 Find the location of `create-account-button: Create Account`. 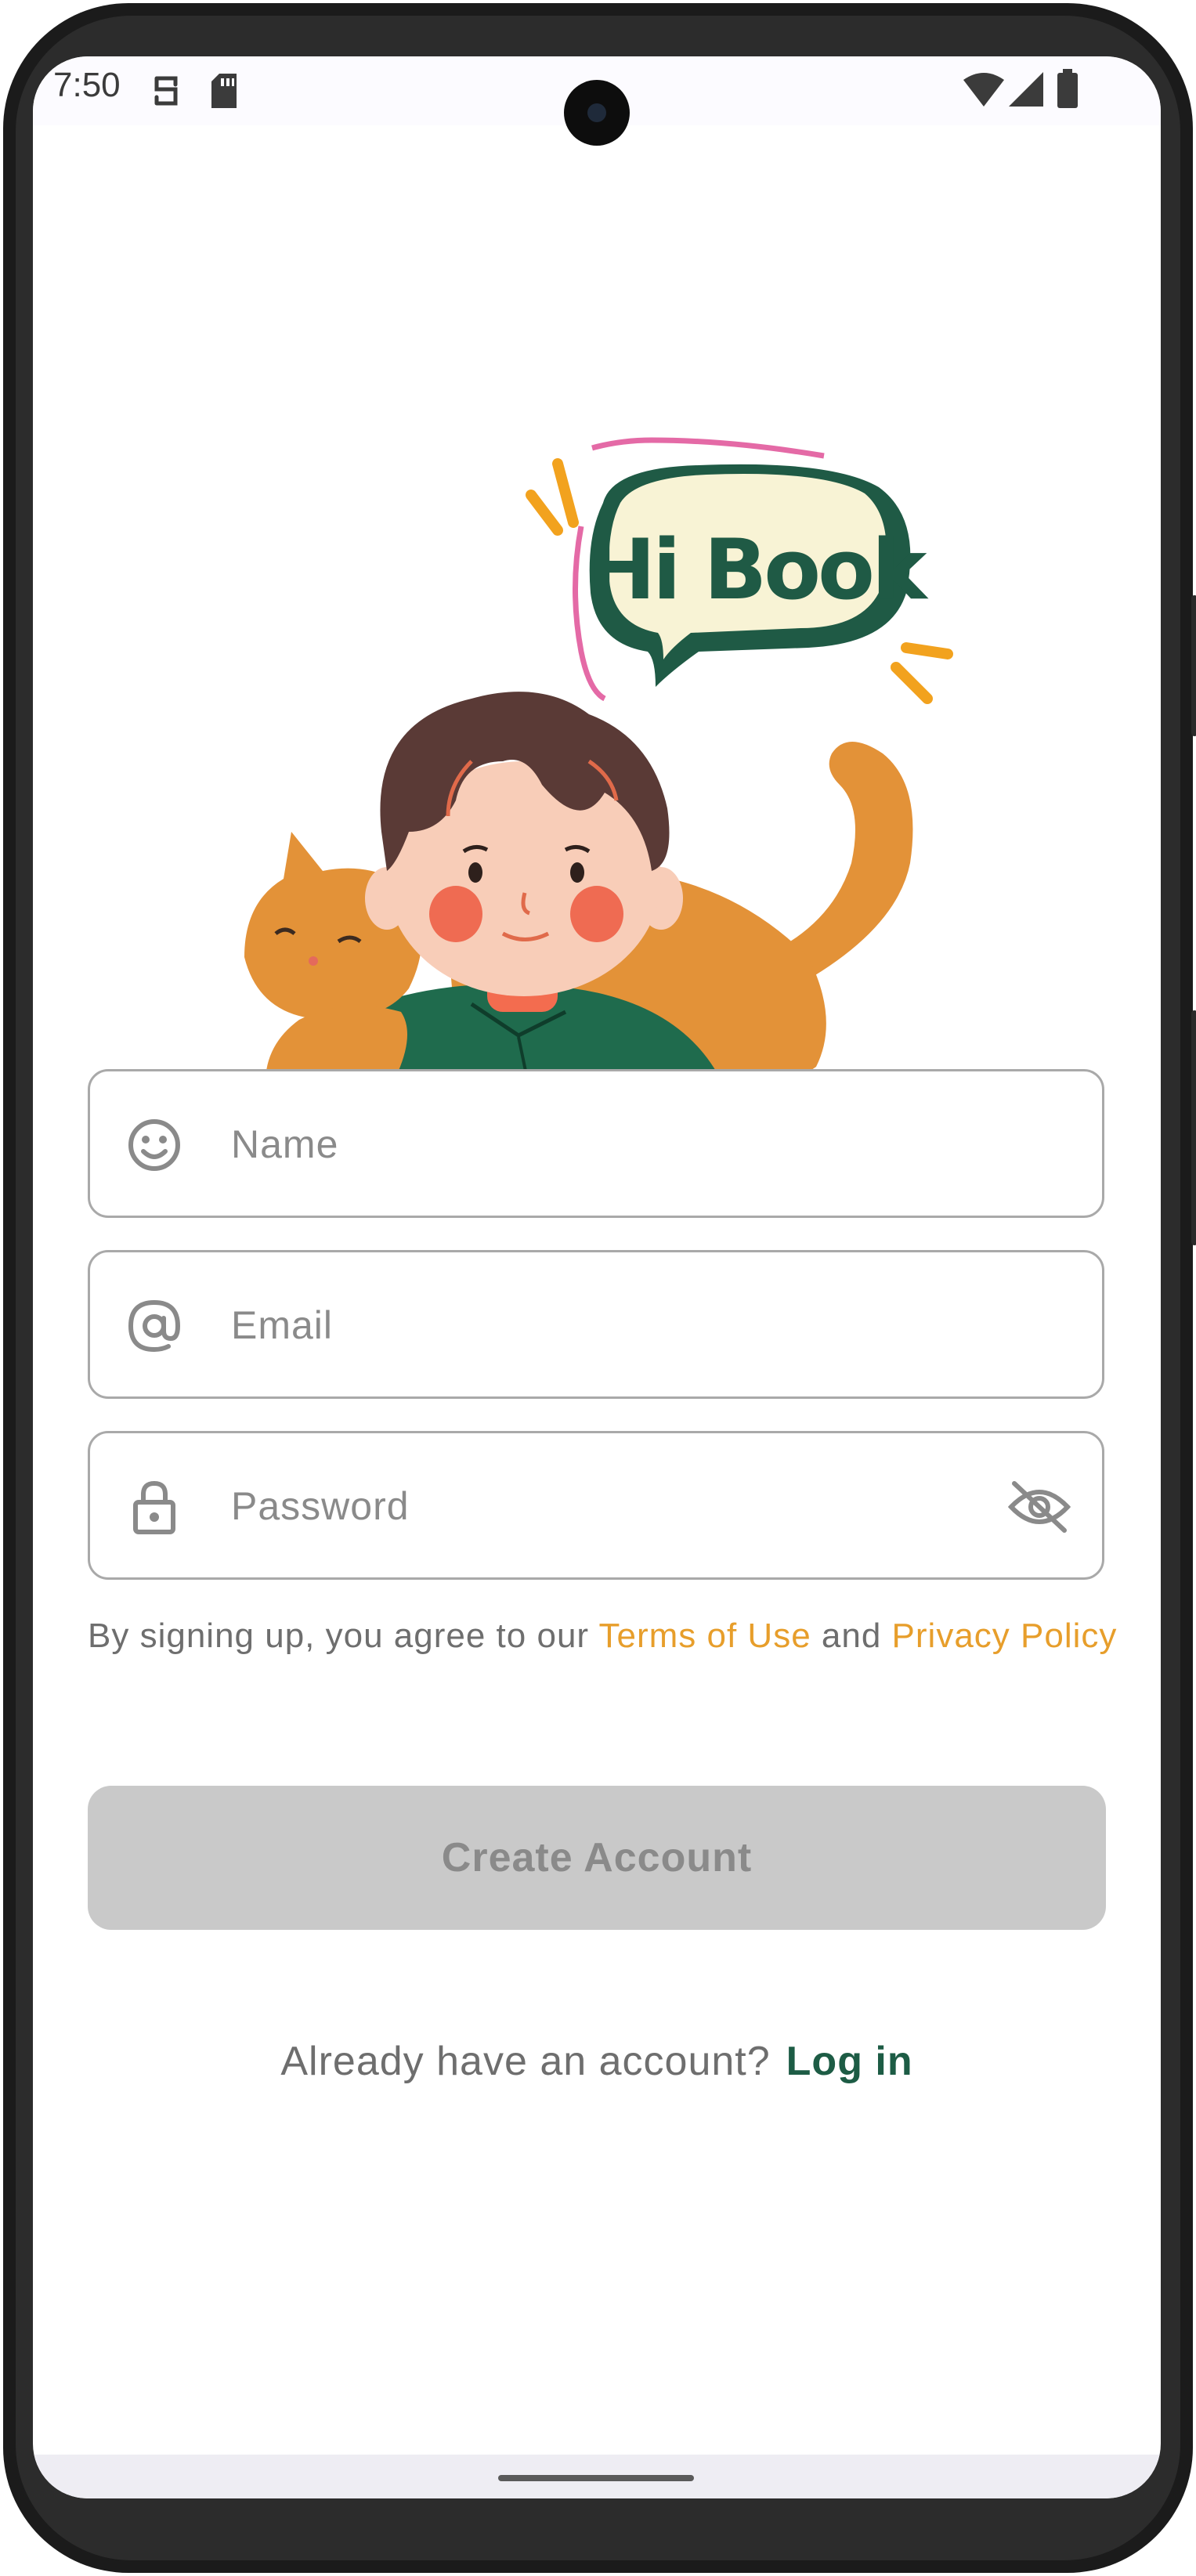

create-account-button: Create Account is located at coordinates (597, 1858).